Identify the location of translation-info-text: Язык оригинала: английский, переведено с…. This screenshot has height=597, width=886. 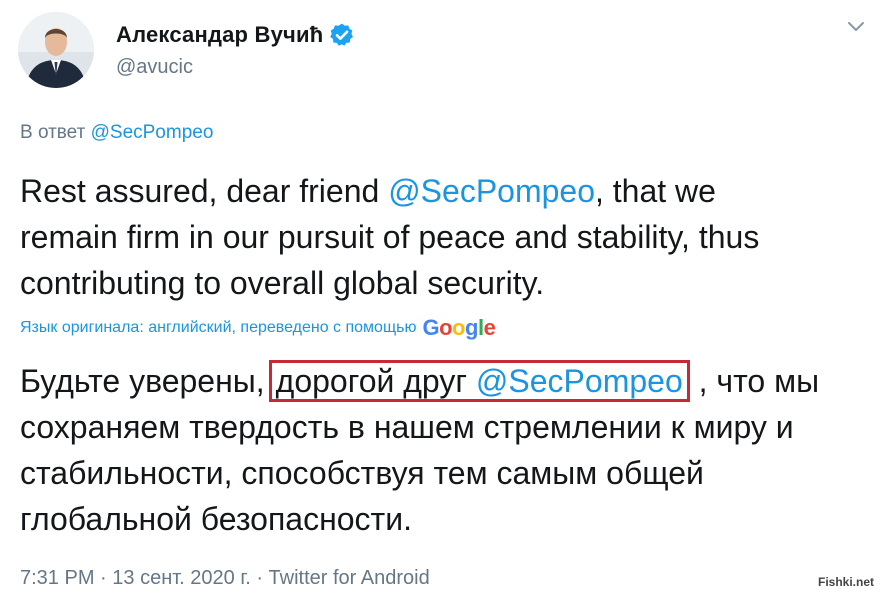
(218, 327).